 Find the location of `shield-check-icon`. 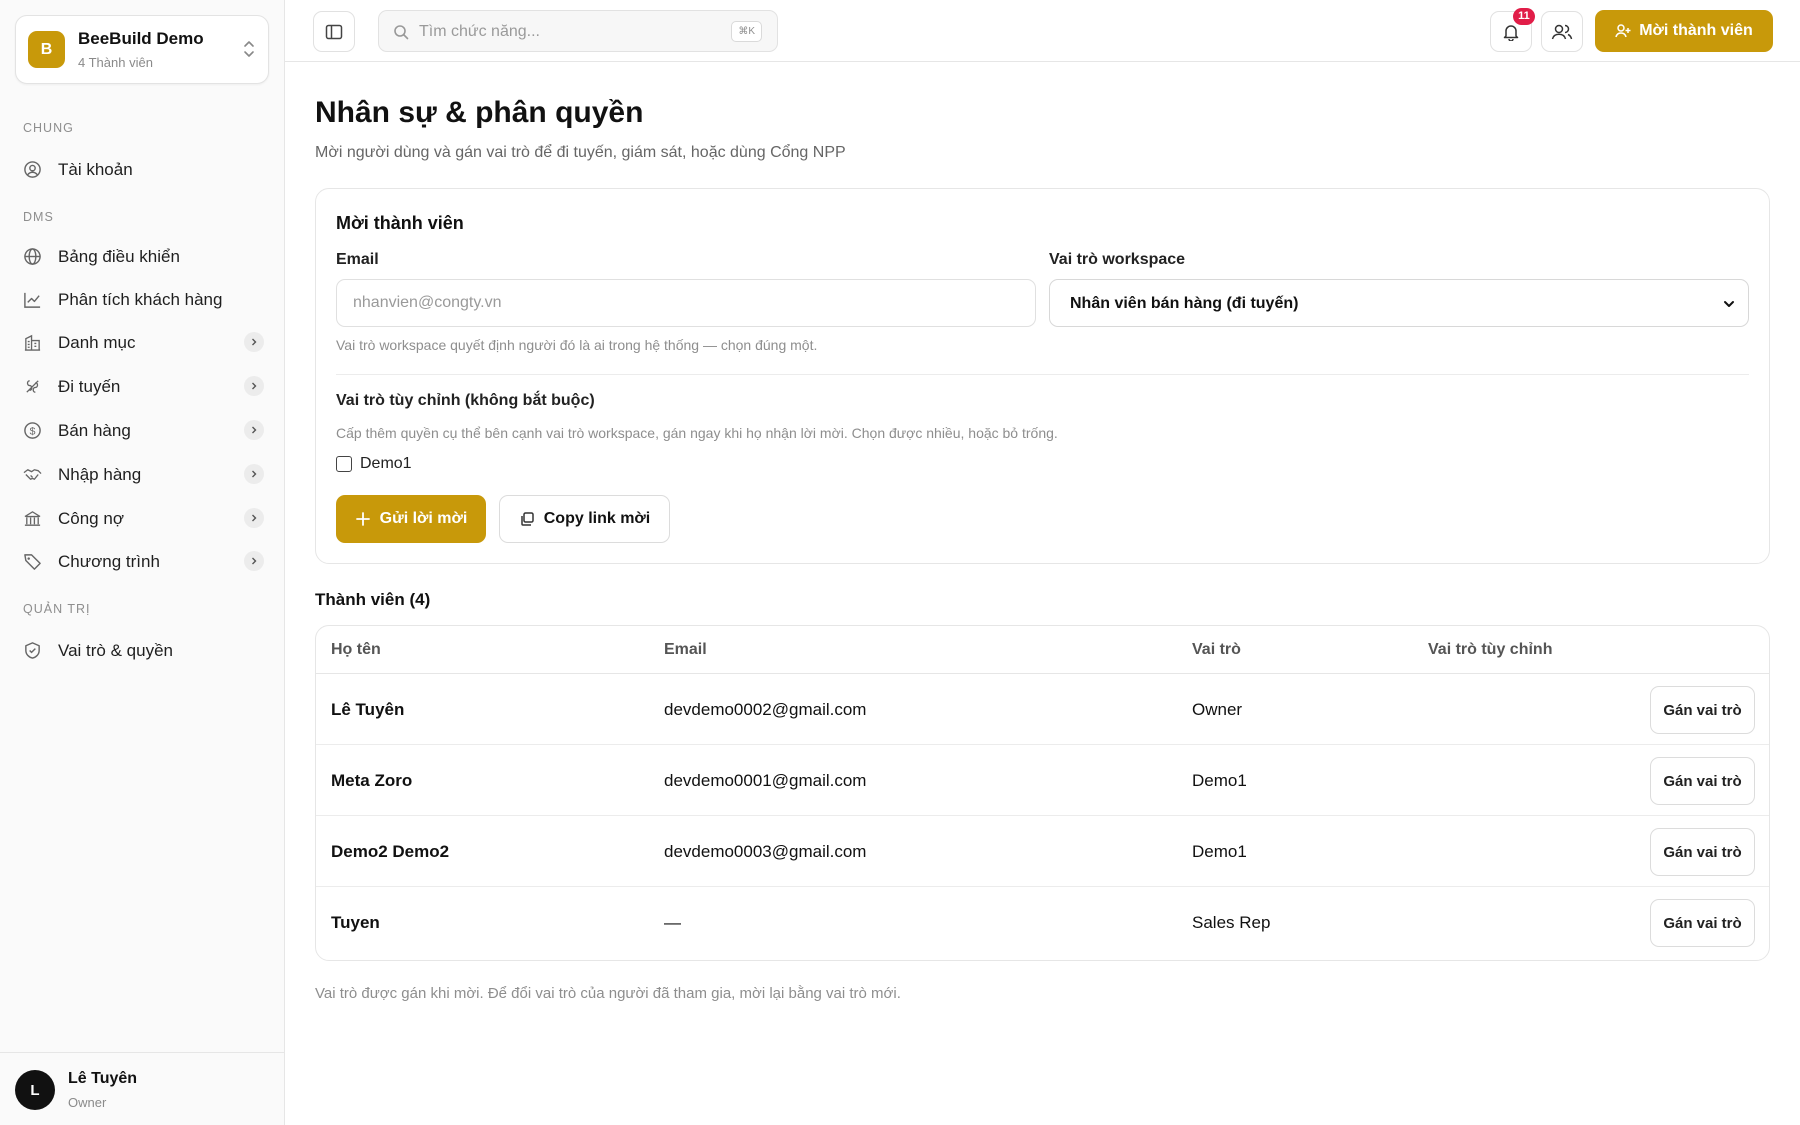

shield-check-icon is located at coordinates (32, 650).